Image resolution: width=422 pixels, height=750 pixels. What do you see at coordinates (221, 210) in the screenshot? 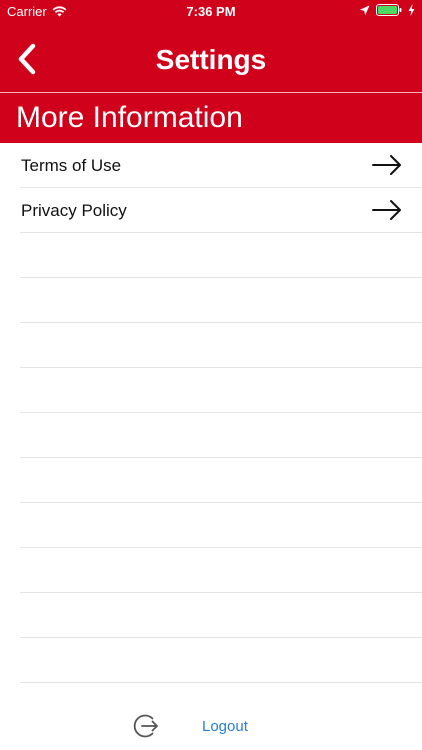
I see `list-item-privacy-policy: Privacy Policy` at bounding box center [221, 210].